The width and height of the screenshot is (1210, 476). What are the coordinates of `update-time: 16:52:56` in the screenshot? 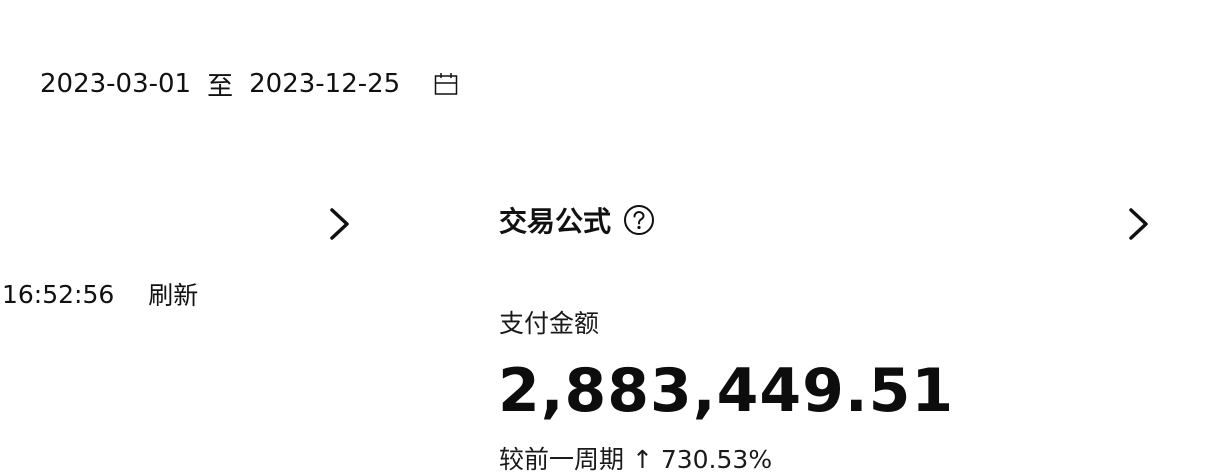 It's located at (58, 294).